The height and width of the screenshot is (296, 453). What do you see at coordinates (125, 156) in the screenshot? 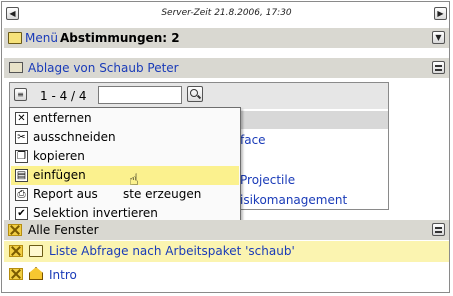
I see `menu-item-copy: ❐ kopieren` at bounding box center [125, 156].